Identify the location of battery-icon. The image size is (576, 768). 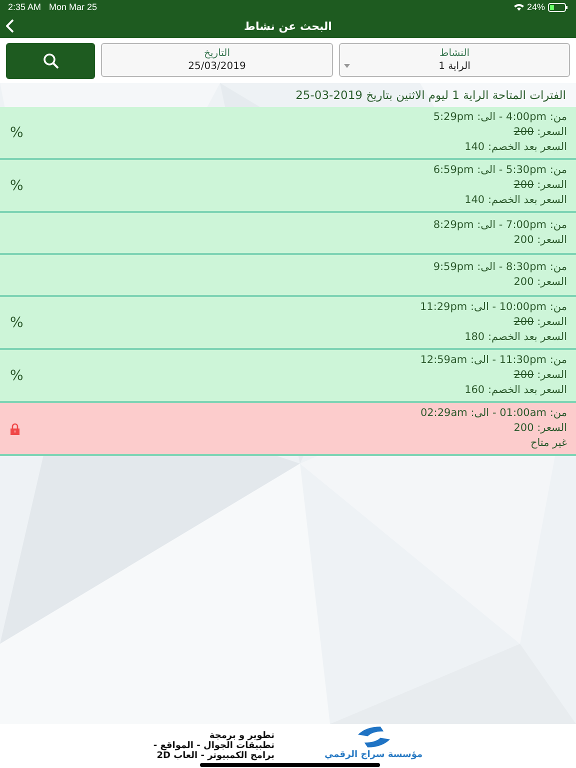
(558, 7).